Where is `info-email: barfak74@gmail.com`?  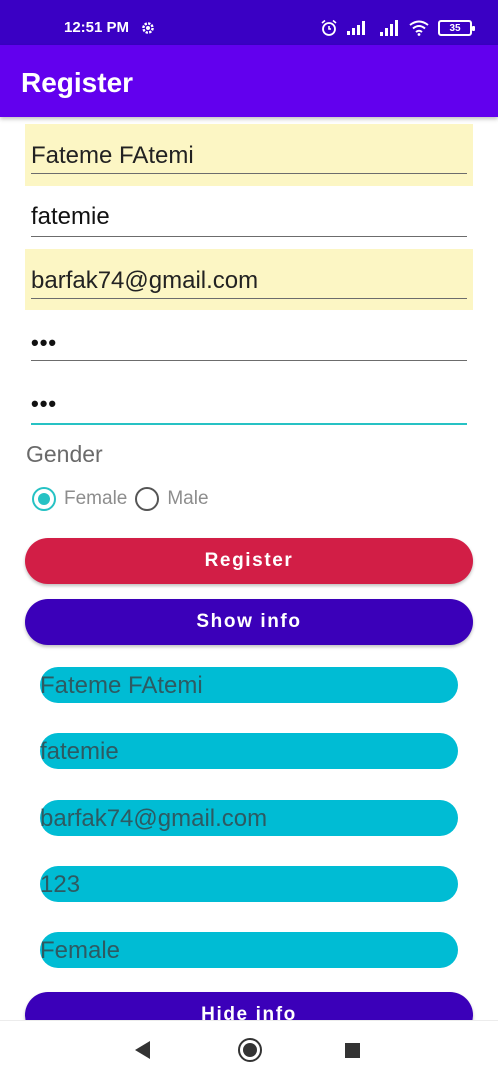 info-email: barfak74@gmail.com is located at coordinates (249, 818).